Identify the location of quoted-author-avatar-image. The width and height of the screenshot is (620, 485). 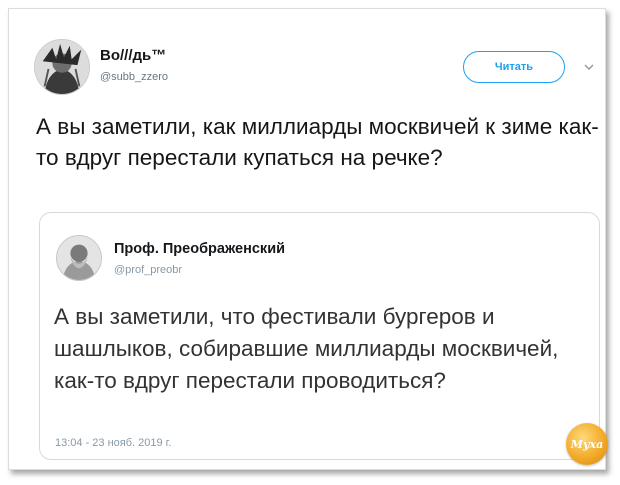
(79, 258).